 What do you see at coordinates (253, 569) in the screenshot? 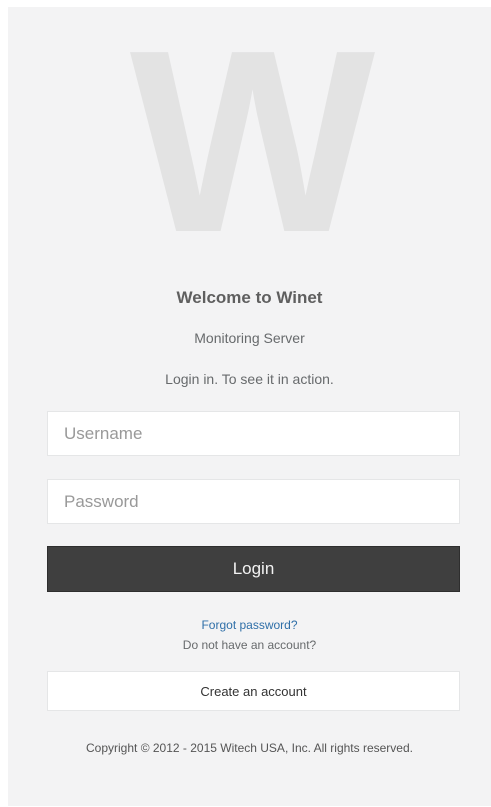
I see `login-button: Login` at bounding box center [253, 569].